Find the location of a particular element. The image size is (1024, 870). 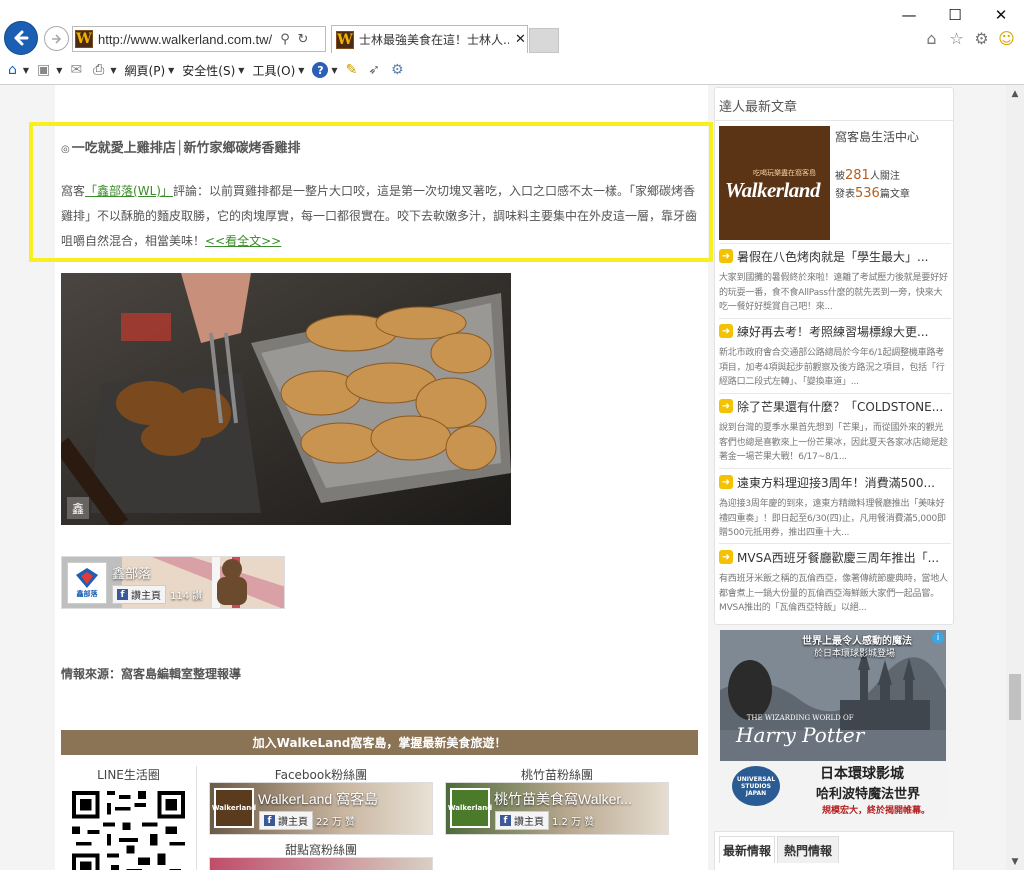

line-qr-code is located at coordinates (128, 830).